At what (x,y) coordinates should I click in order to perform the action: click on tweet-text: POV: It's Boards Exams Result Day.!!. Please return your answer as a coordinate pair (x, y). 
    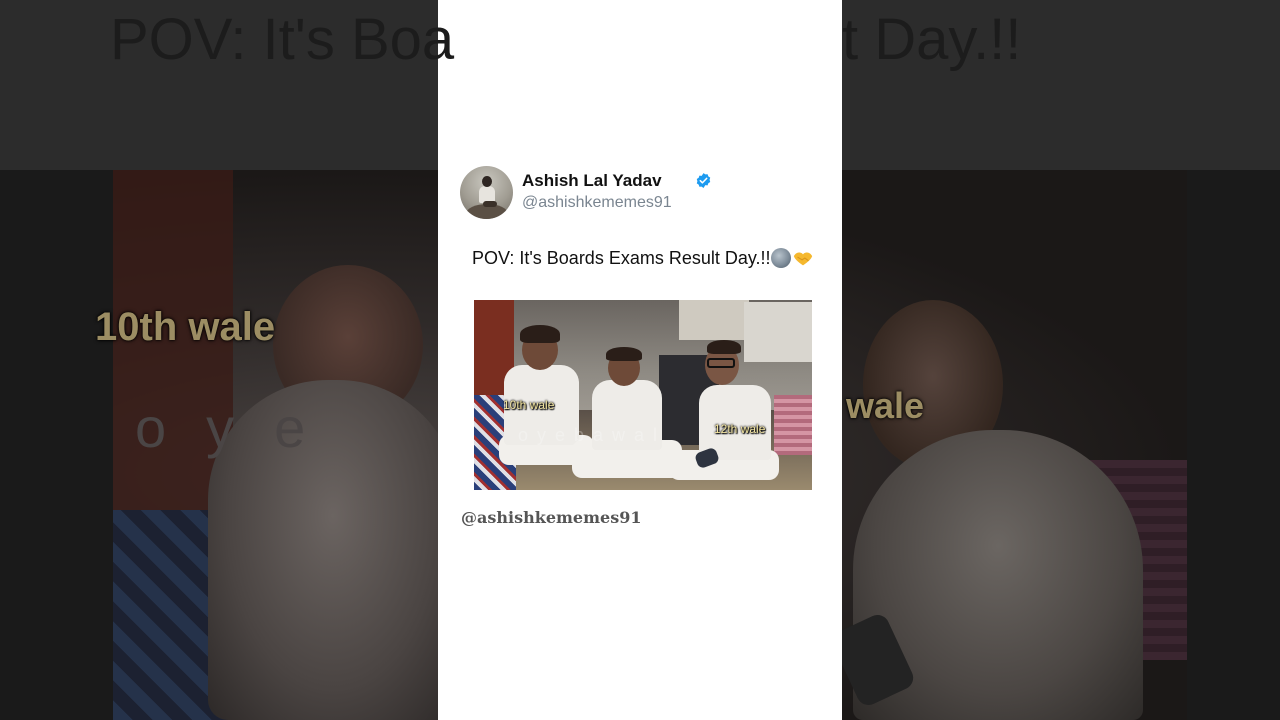
    Looking at the image, I should click on (647, 258).